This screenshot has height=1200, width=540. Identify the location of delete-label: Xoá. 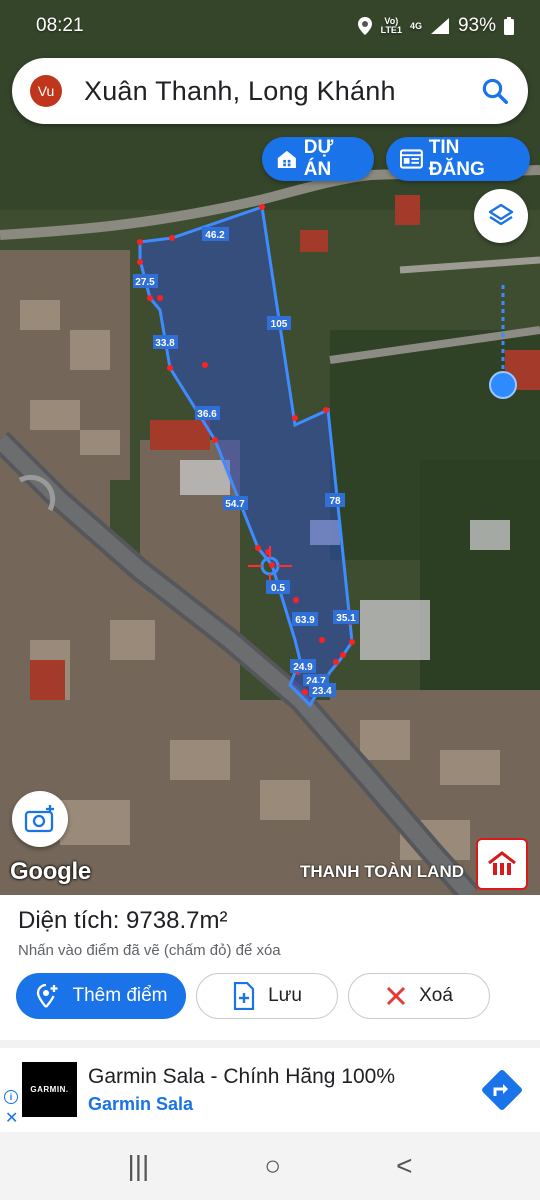
(436, 995).